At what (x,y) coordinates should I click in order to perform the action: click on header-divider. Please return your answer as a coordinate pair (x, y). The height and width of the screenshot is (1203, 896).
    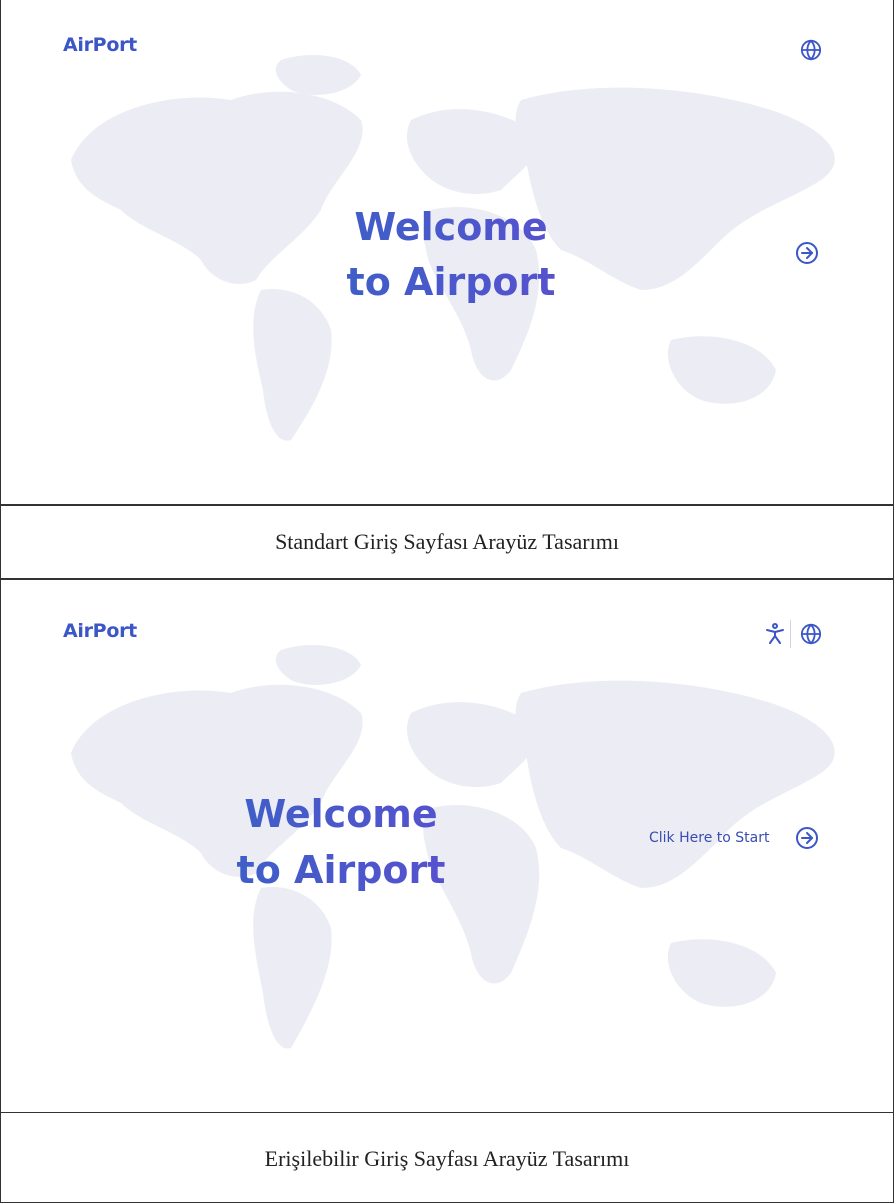
    Looking at the image, I should click on (790, 634).